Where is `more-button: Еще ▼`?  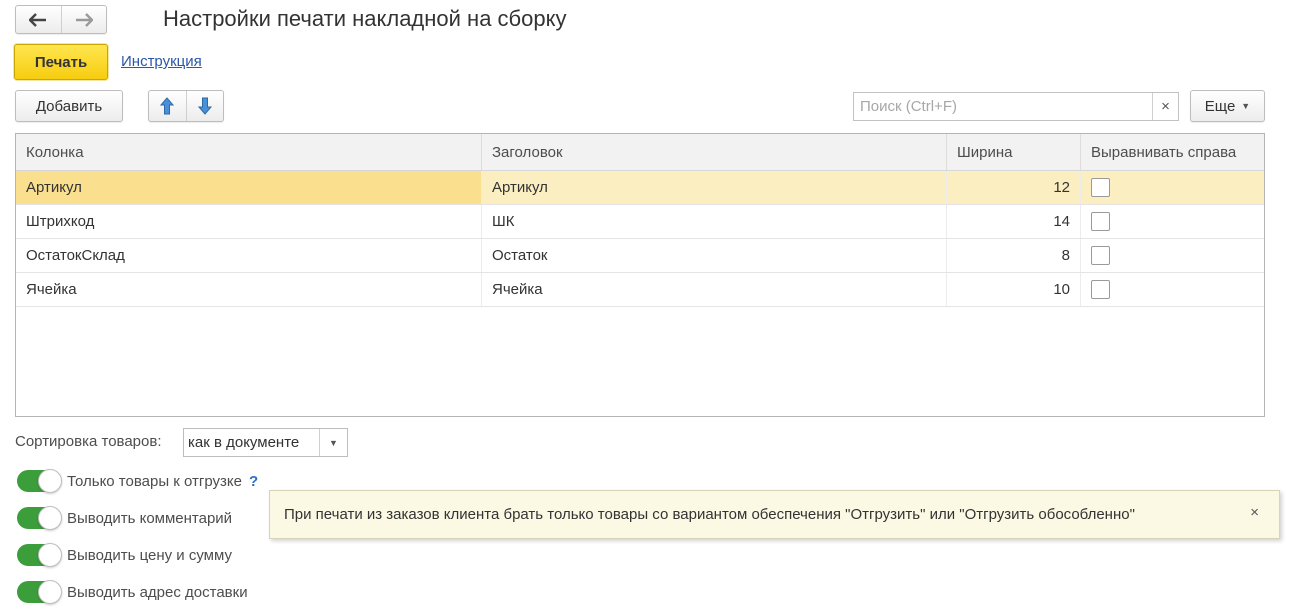
more-button: Еще ▼ is located at coordinates (1227, 106).